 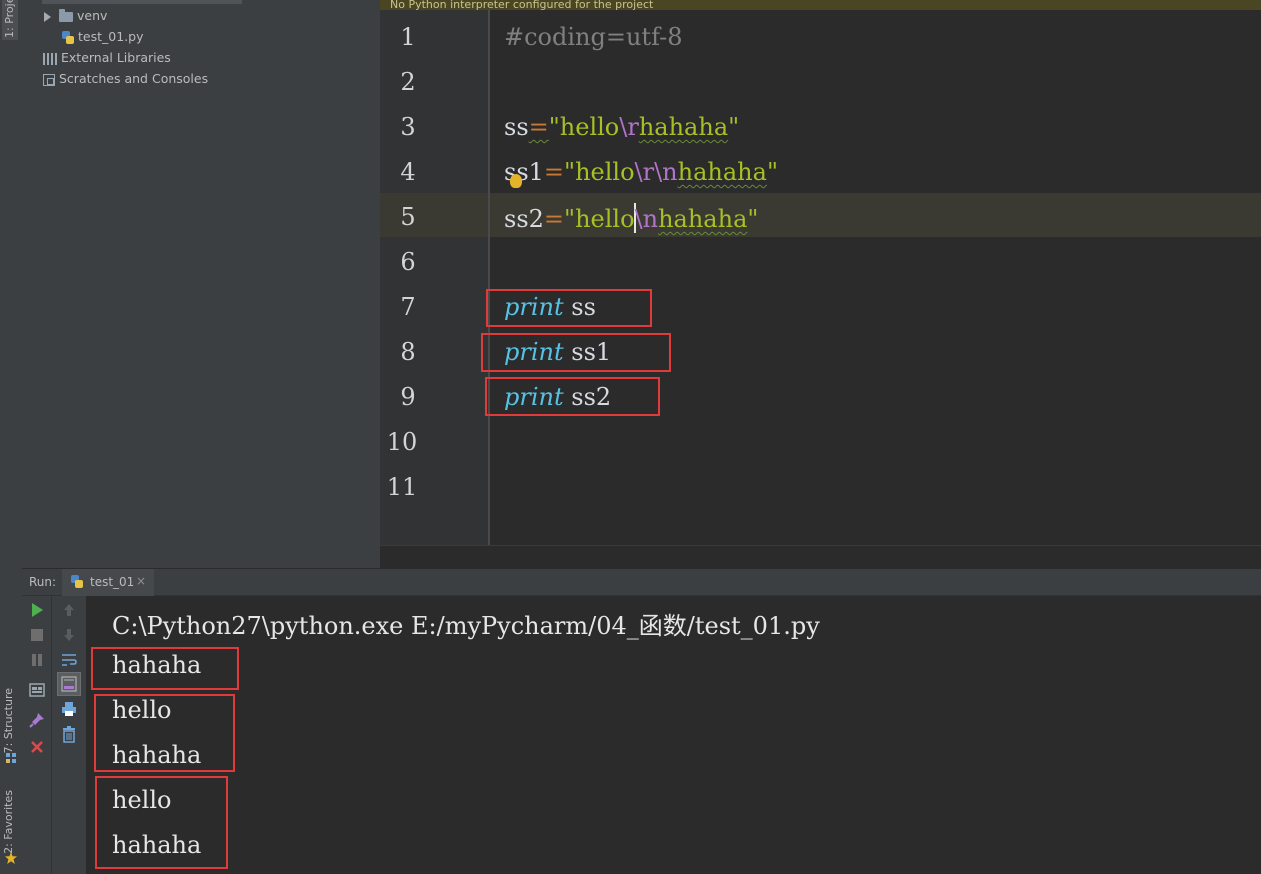 I want to click on tree-item-label: test_01.py, so click(x=111, y=36).